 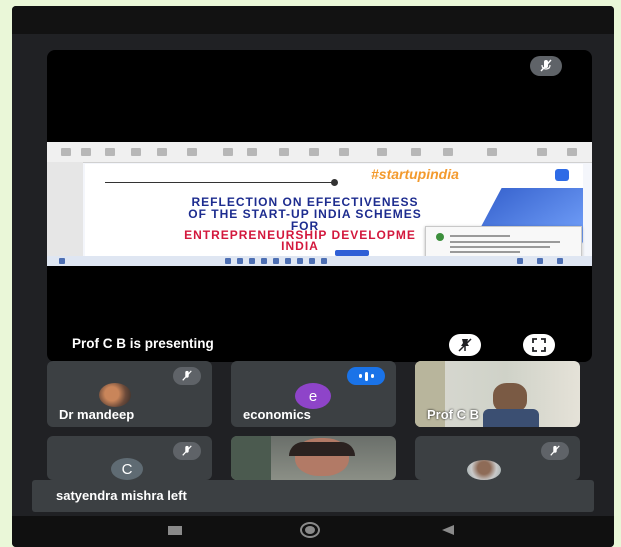 What do you see at coordinates (313, 458) in the screenshot?
I see `participant-tile-video` at bounding box center [313, 458].